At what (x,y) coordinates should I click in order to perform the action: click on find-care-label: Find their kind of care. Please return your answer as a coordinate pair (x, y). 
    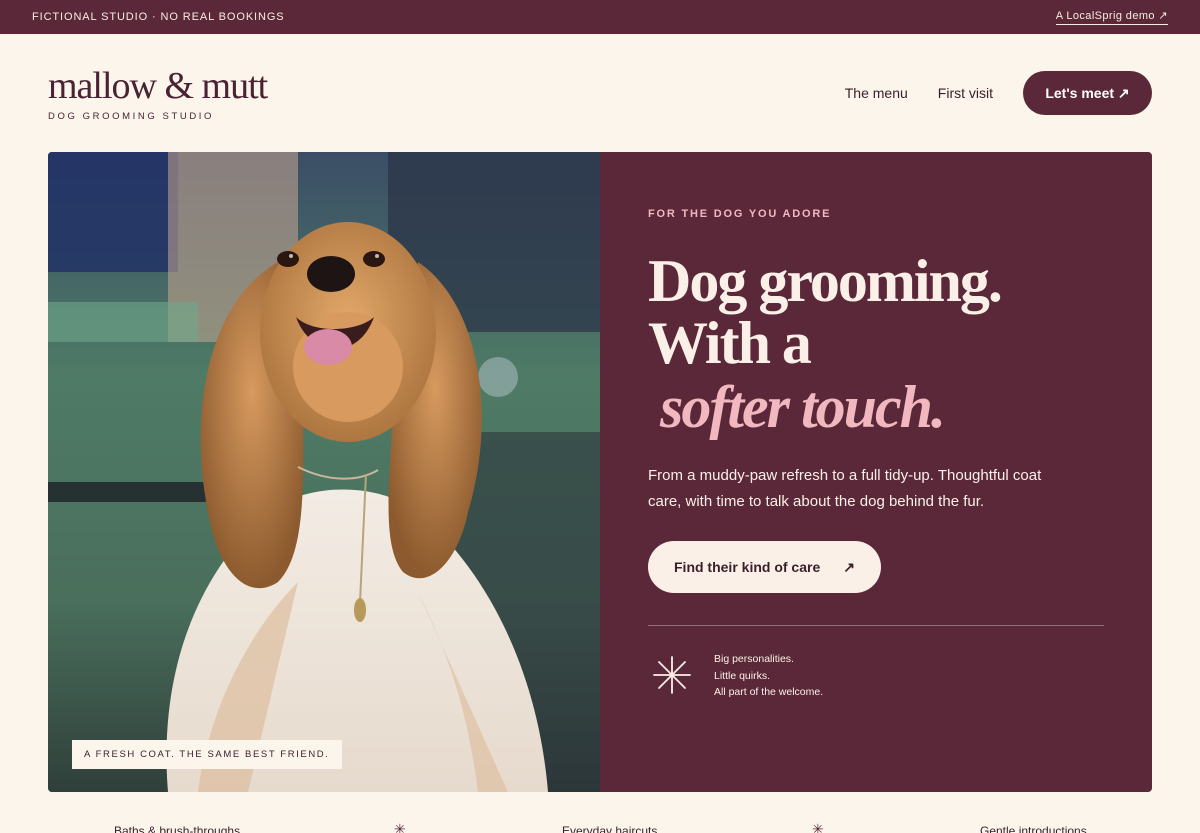
    Looking at the image, I should click on (747, 567).